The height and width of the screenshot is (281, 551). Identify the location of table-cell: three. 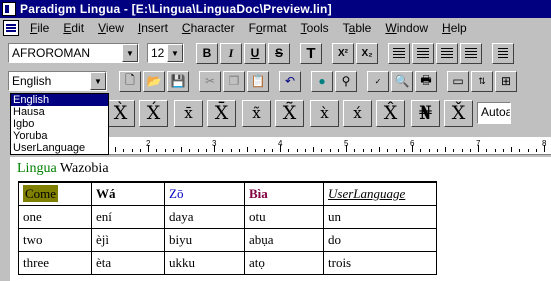
(55, 262).